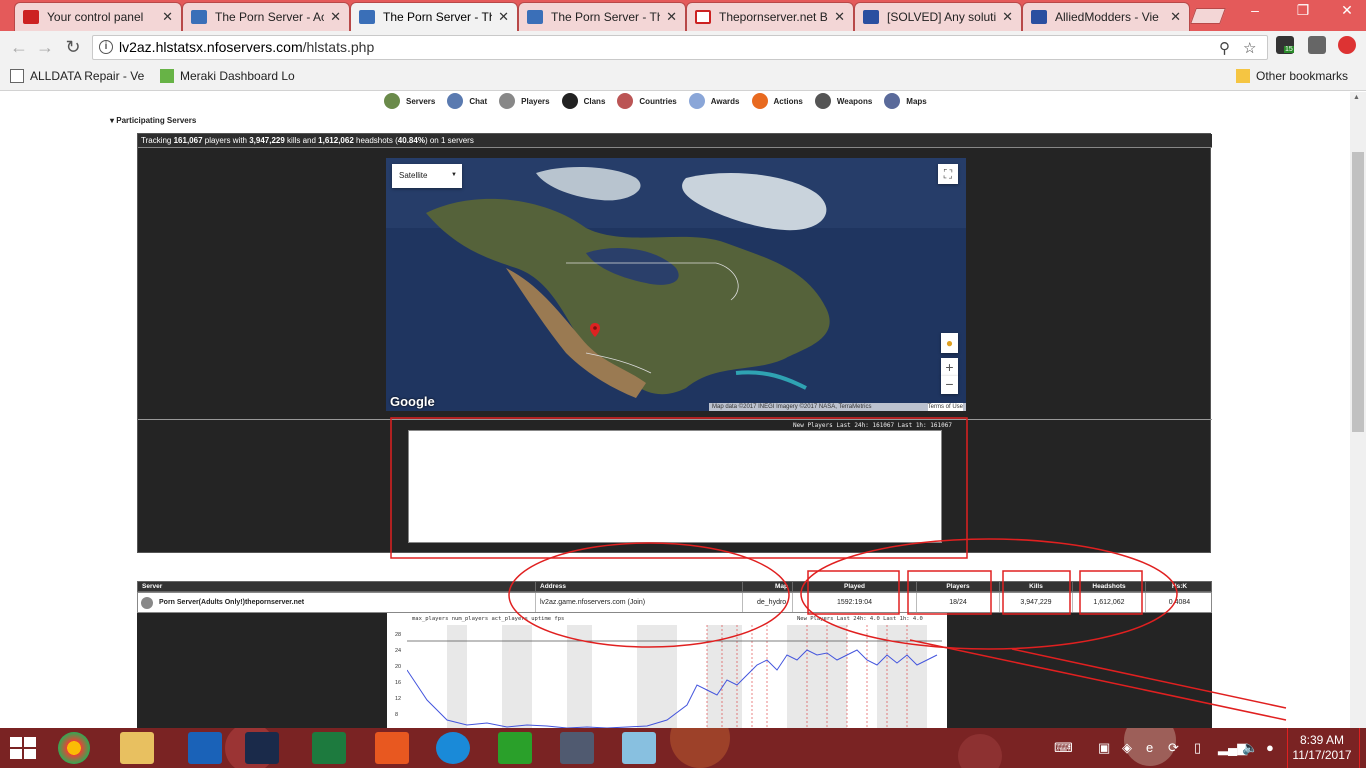  What do you see at coordinates (1208, 16) in the screenshot?
I see `new-tab-button` at bounding box center [1208, 16].